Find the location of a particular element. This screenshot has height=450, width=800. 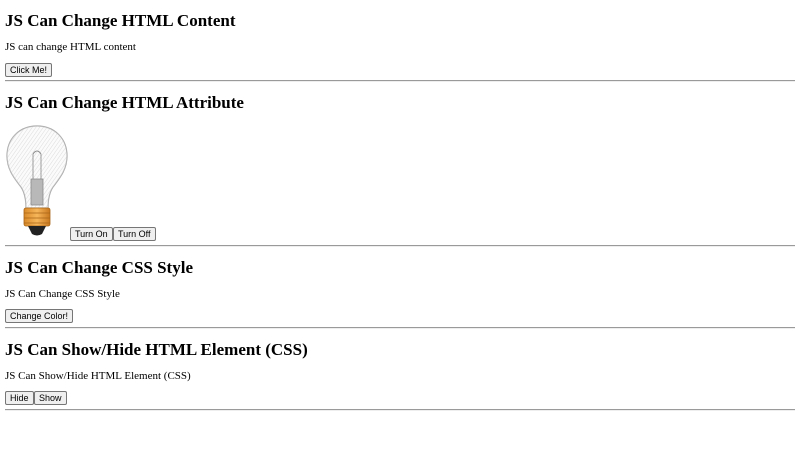

show-button: Show is located at coordinates (50, 398).